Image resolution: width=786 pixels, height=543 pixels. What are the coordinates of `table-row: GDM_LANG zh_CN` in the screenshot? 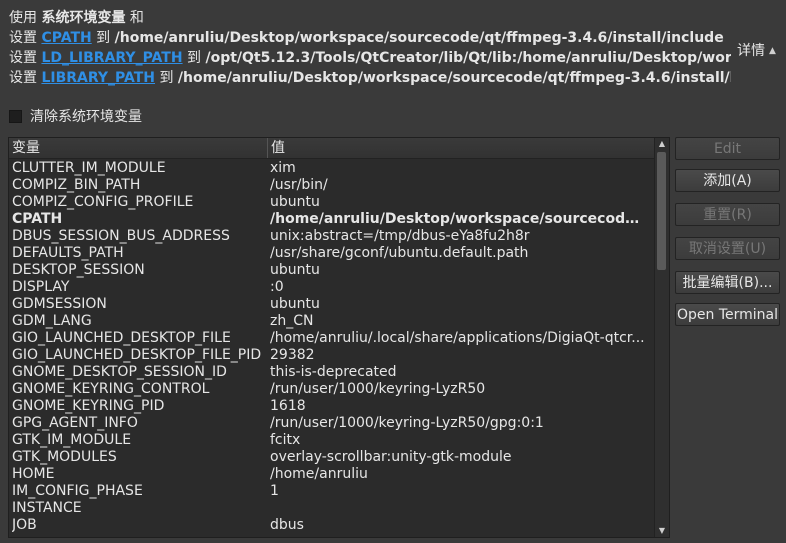 It's located at (331, 321).